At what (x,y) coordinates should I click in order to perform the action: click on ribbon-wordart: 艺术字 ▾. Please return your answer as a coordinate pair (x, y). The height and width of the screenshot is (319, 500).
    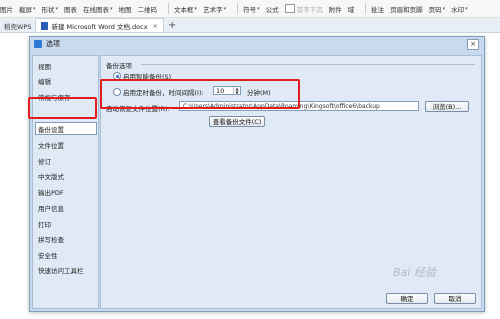
    Looking at the image, I should click on (214, 9).